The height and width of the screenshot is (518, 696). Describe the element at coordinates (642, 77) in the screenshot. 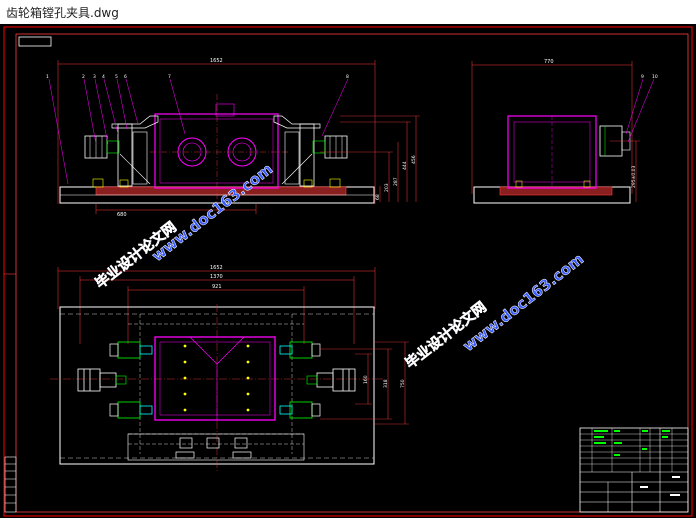

I see `balloon-9: 9` at that location.